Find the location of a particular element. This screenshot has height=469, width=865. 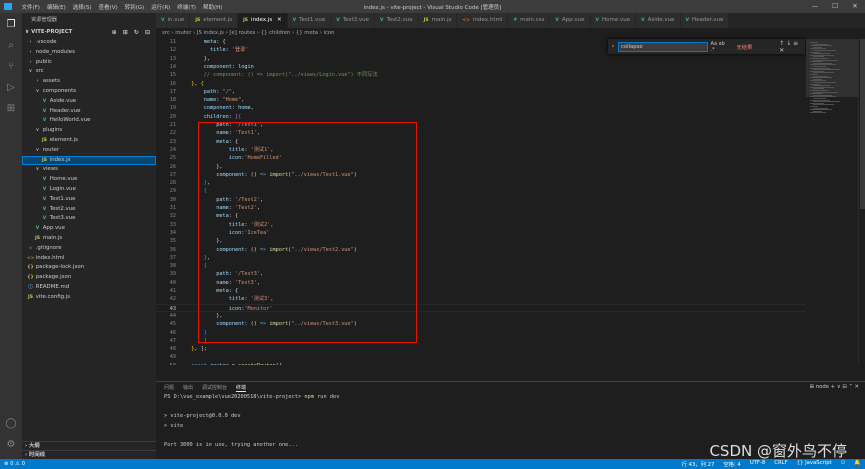

line-number: 30 is located at coordinates (172, 199).